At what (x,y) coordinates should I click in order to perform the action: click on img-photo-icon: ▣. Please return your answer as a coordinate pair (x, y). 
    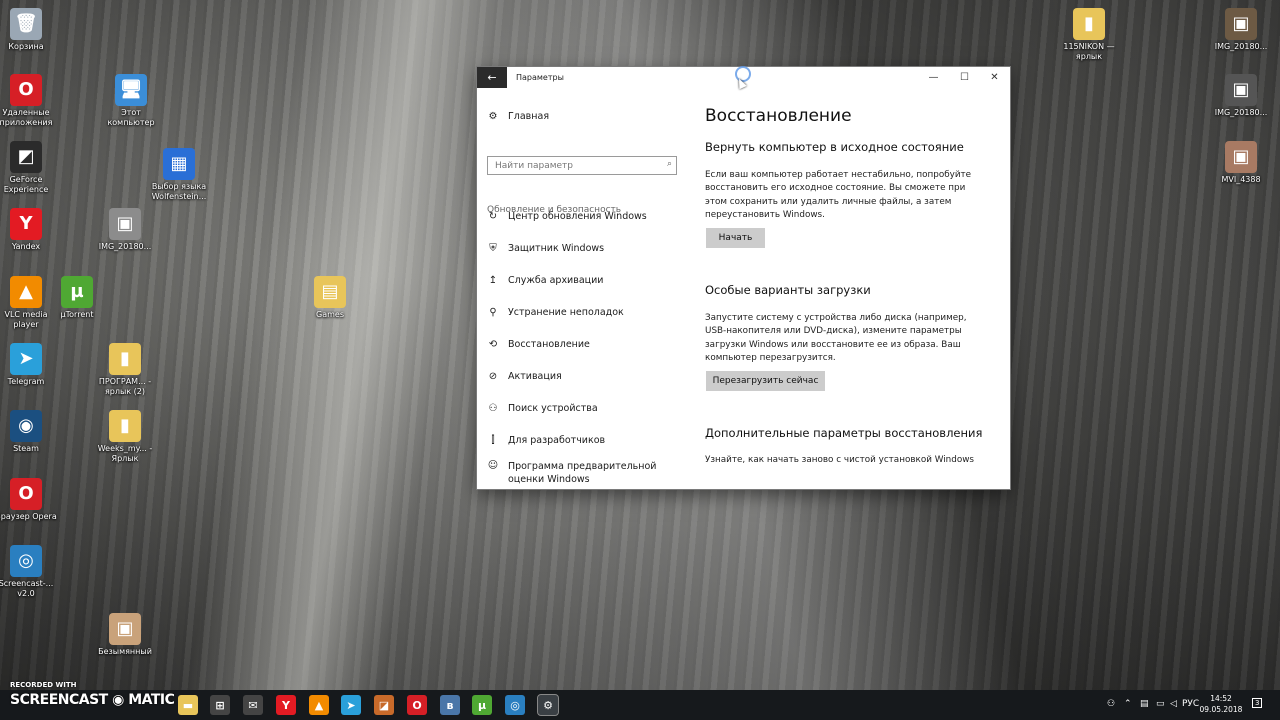
    Looking at the image, I should click on (125, 224).